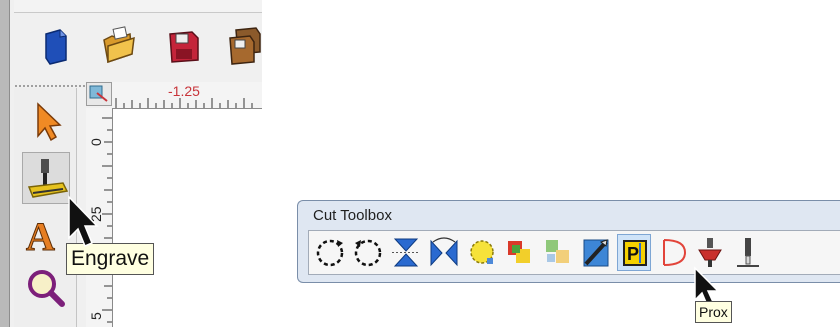  I want to click on open-folder-icon, so click(119, 45).